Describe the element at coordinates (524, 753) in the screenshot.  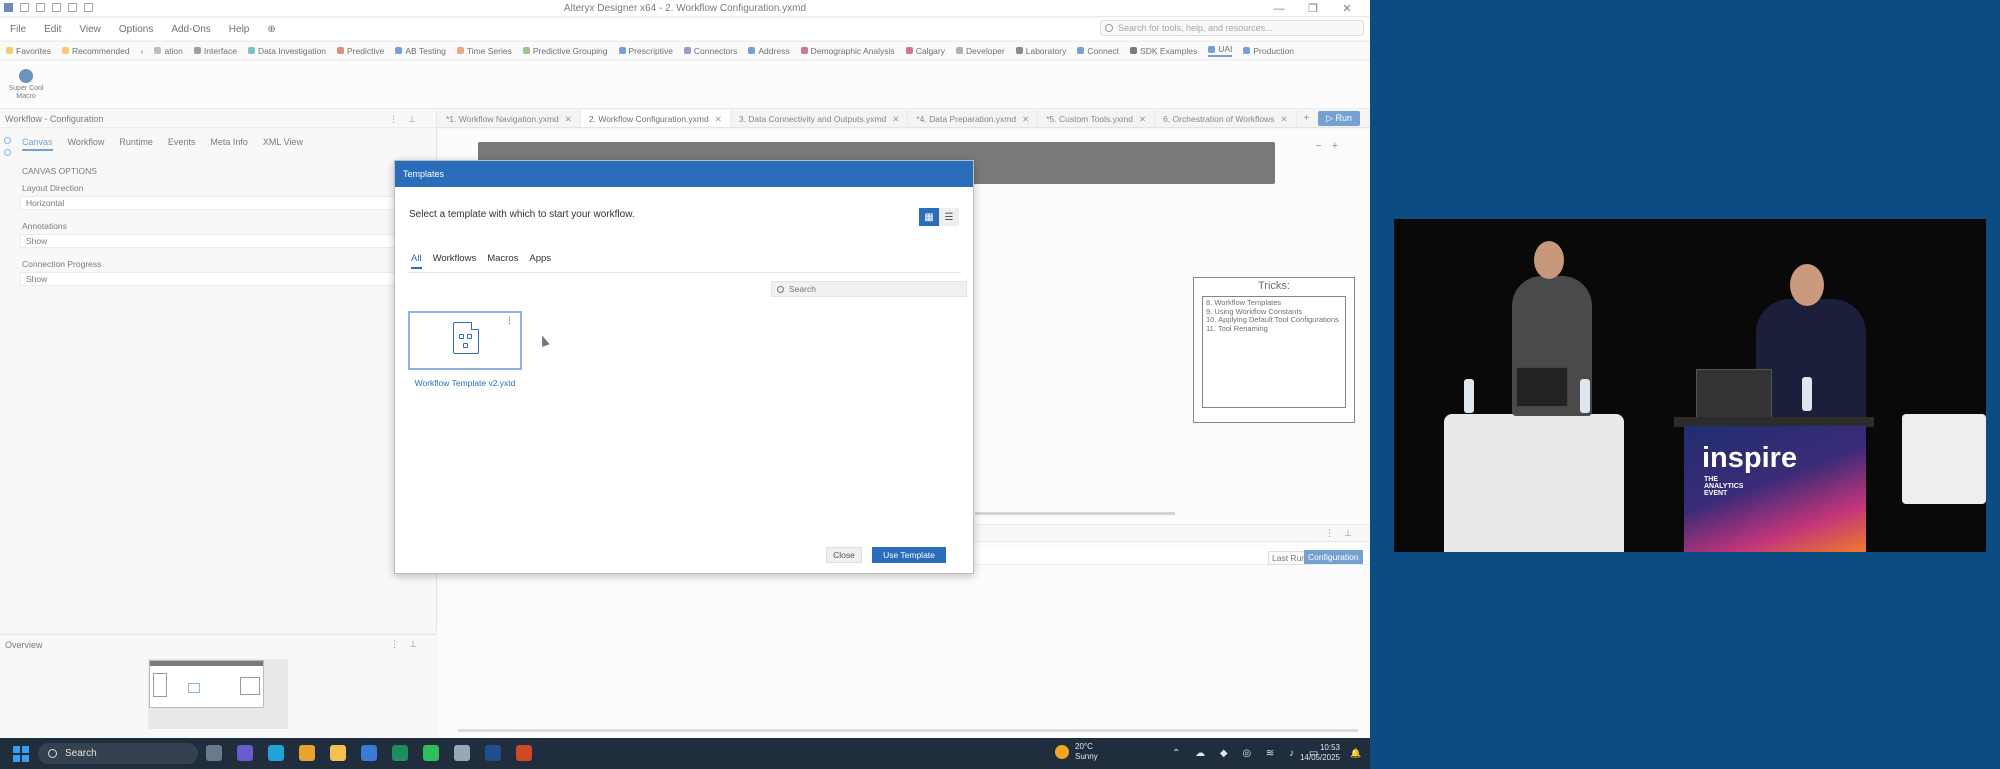
I see `powerpoint-icon` at that location.